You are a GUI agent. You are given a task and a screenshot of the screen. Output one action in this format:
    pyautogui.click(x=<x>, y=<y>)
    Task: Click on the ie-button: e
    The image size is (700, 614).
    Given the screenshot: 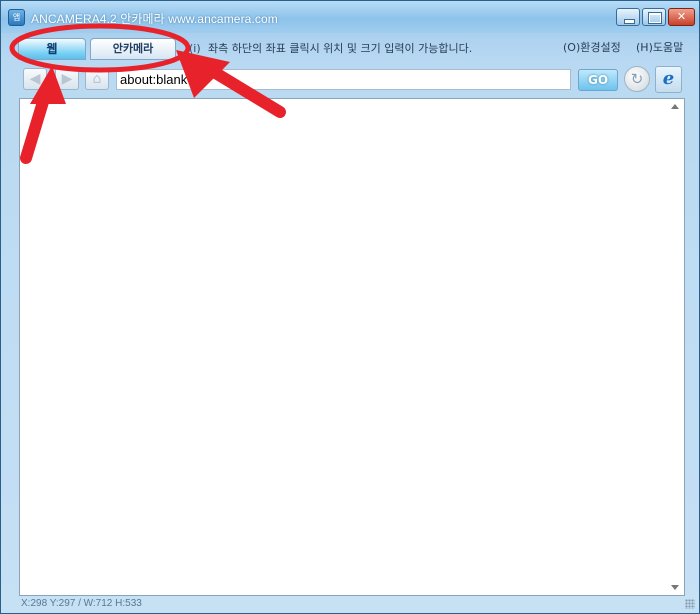 What is the action you would take?
    pyautogui.click(x=668, y=79)
    